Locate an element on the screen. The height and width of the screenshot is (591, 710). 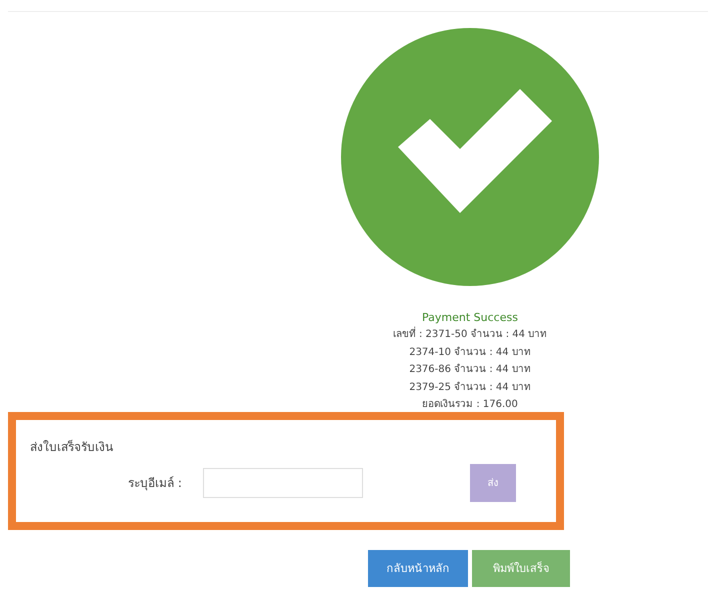
payment-status: Payment Success is located at coordinates (470, 318).